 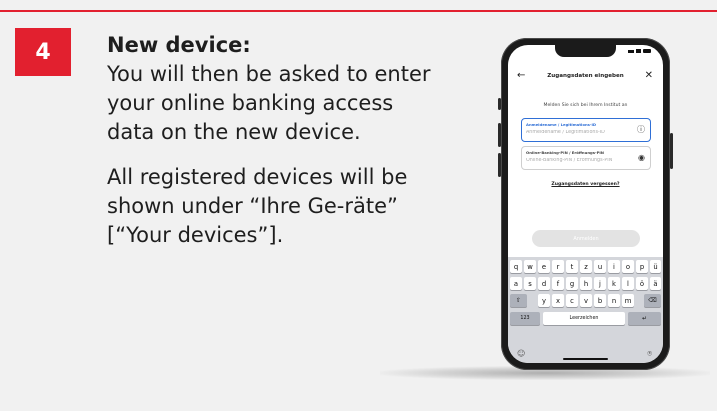 I want to click on key: j, so click(x=600, y=283).